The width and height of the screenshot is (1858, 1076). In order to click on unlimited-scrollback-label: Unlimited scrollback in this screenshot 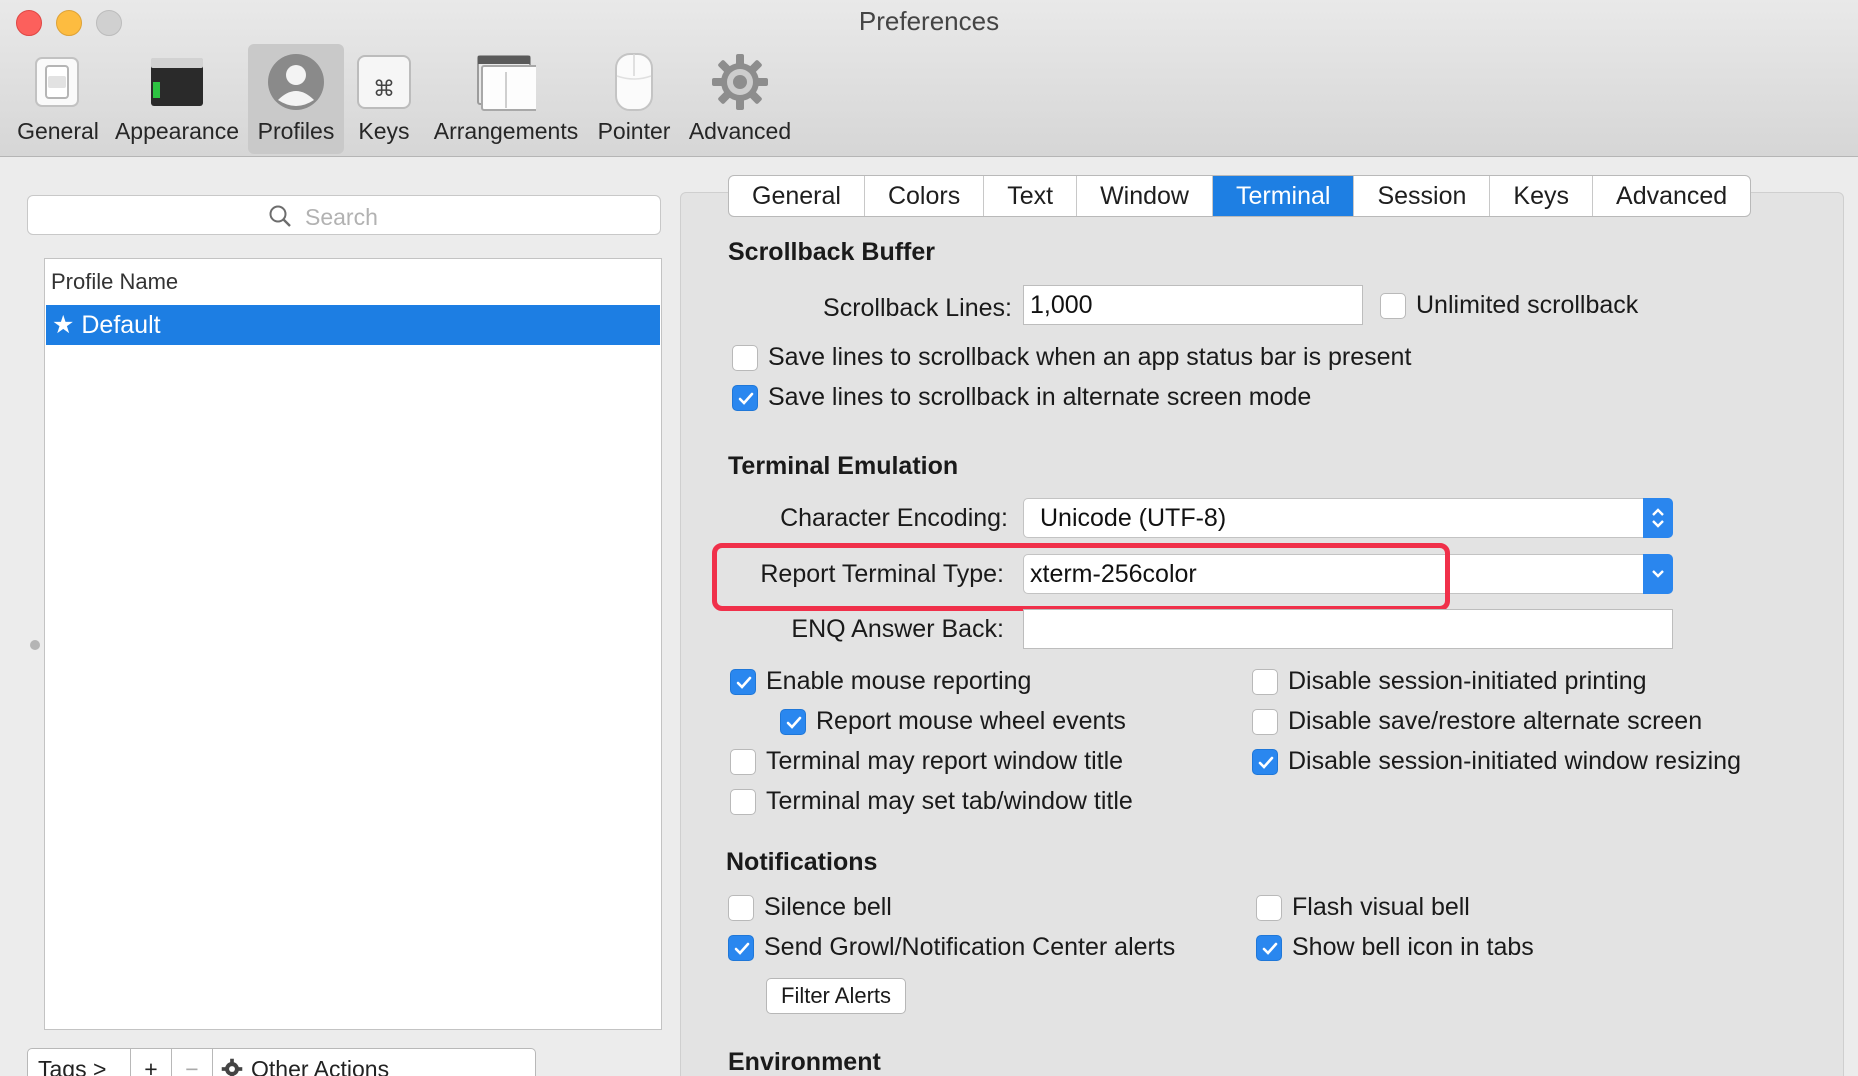, I will do `click(1527, 305)`.